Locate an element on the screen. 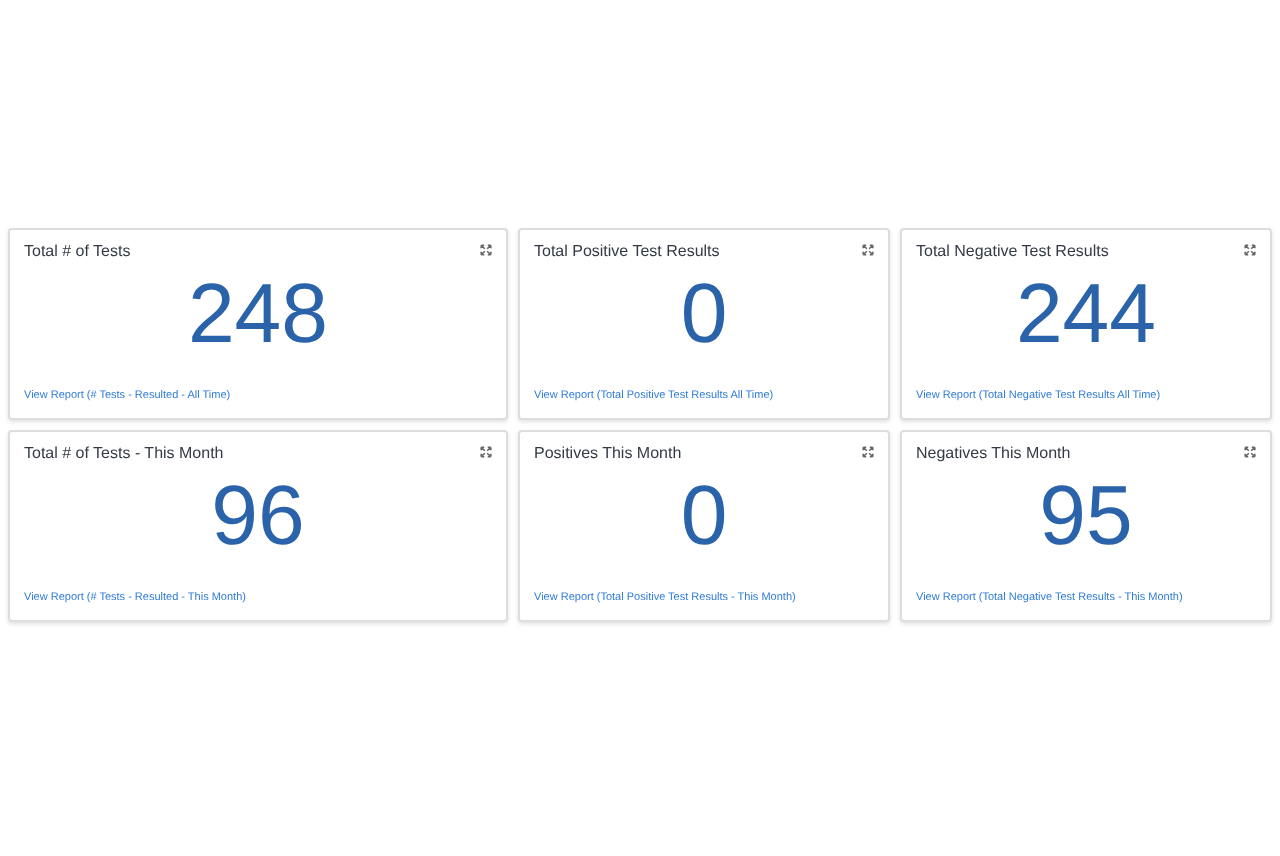 This screenshot has width=1280, height=856. metric-value: 248 is located at coordinates (258, 314).